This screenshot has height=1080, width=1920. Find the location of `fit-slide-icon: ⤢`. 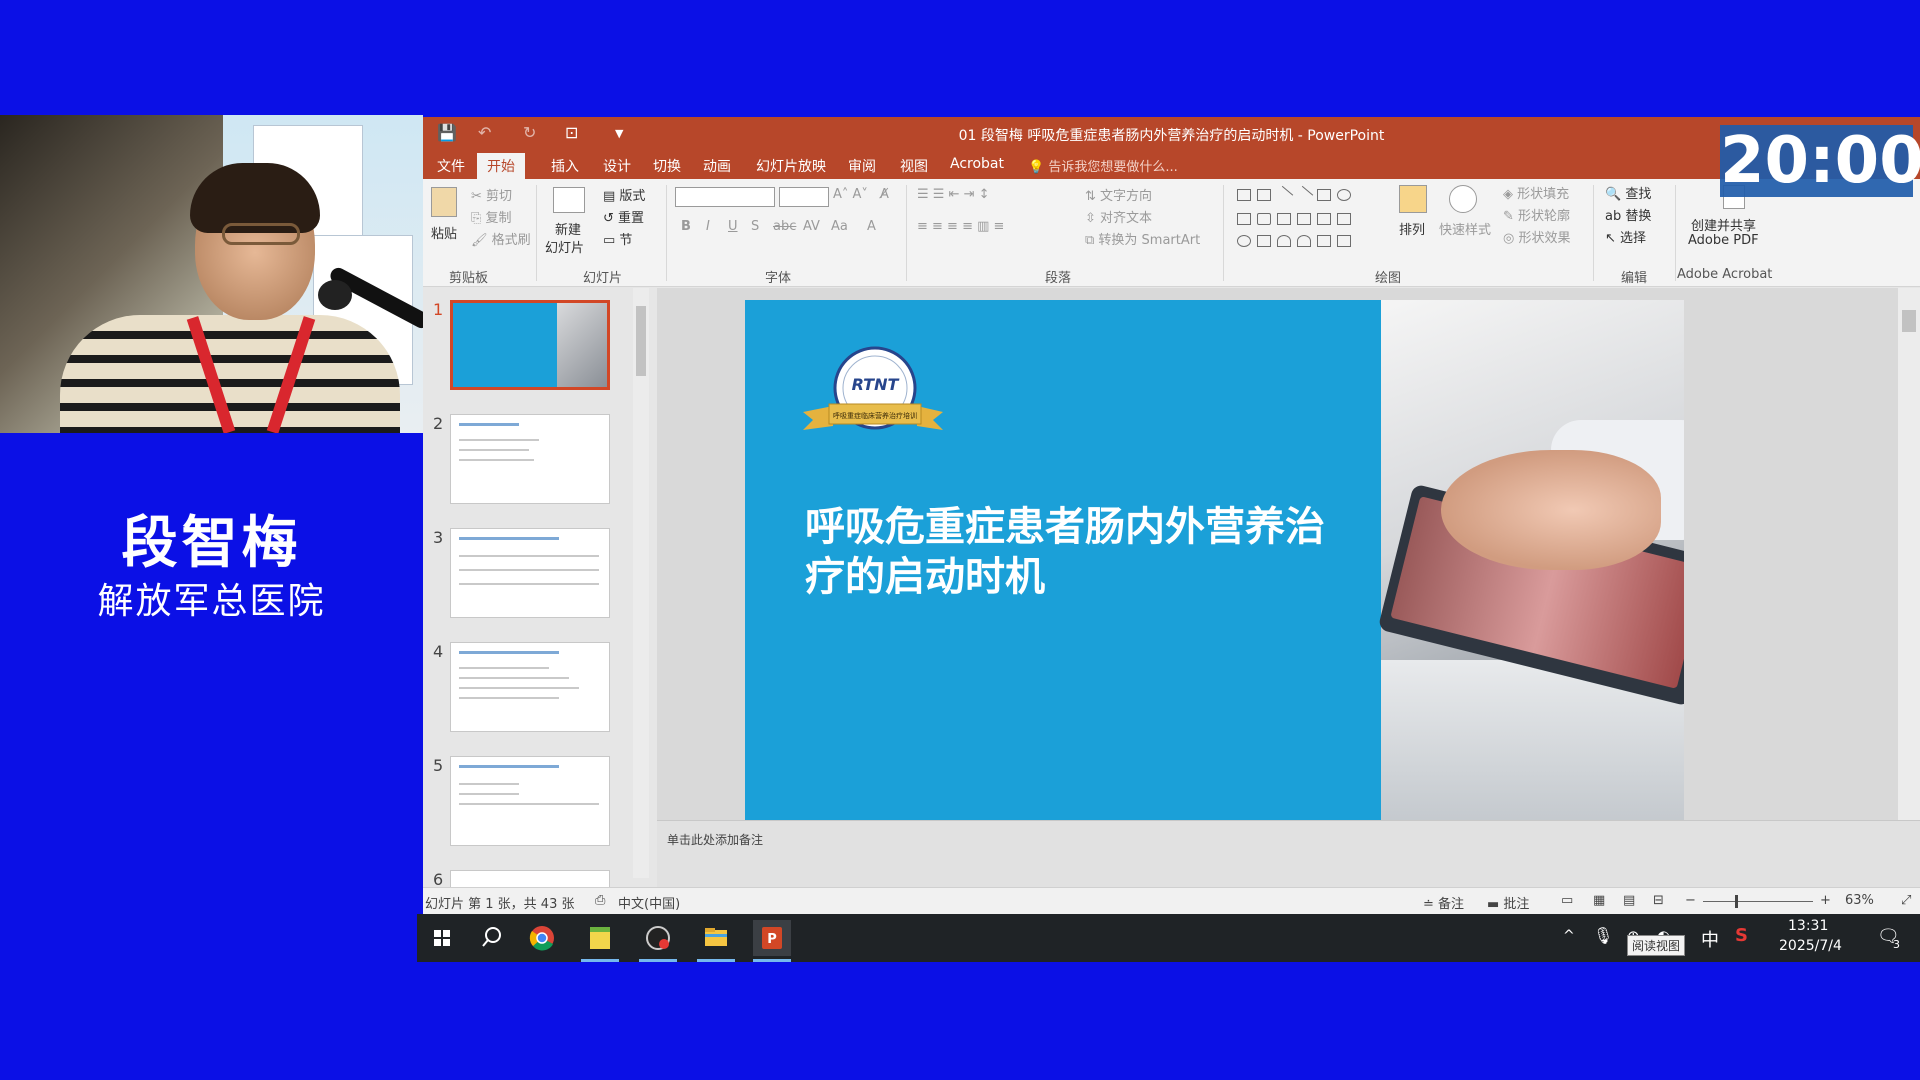

fit-slide-icon: ⤢ is located at coordinates (1906, 900).